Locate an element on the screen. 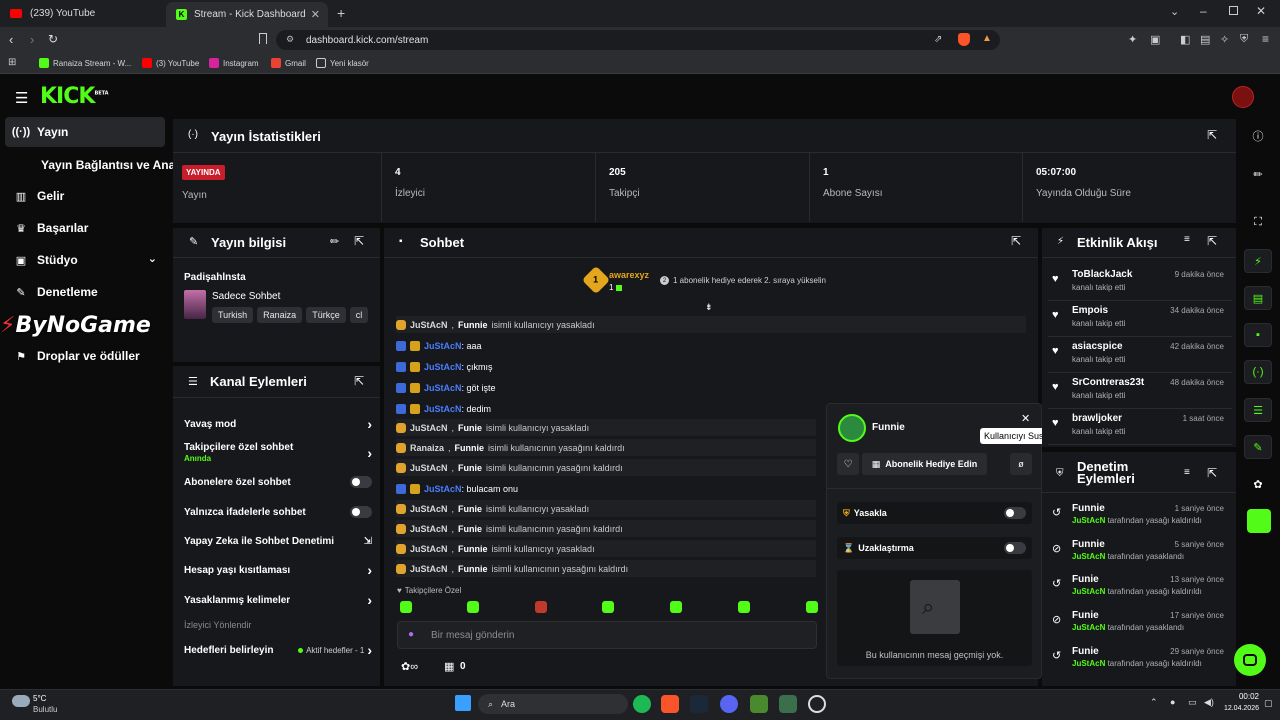 Image resolution: width=1280 pixels, height=720 pixels. minecraft-icon is located at coordinates (759, 704).